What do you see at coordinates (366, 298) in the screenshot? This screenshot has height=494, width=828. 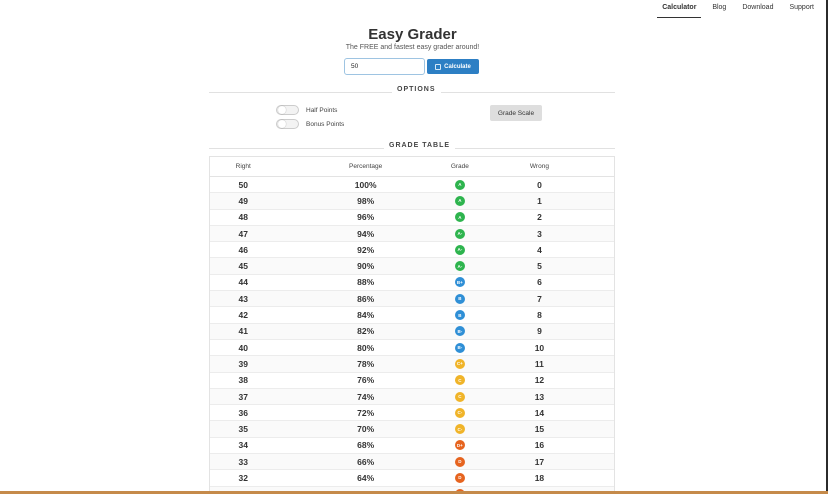 I see `cell-percentage: 86%` at bounding box center [366, 298].